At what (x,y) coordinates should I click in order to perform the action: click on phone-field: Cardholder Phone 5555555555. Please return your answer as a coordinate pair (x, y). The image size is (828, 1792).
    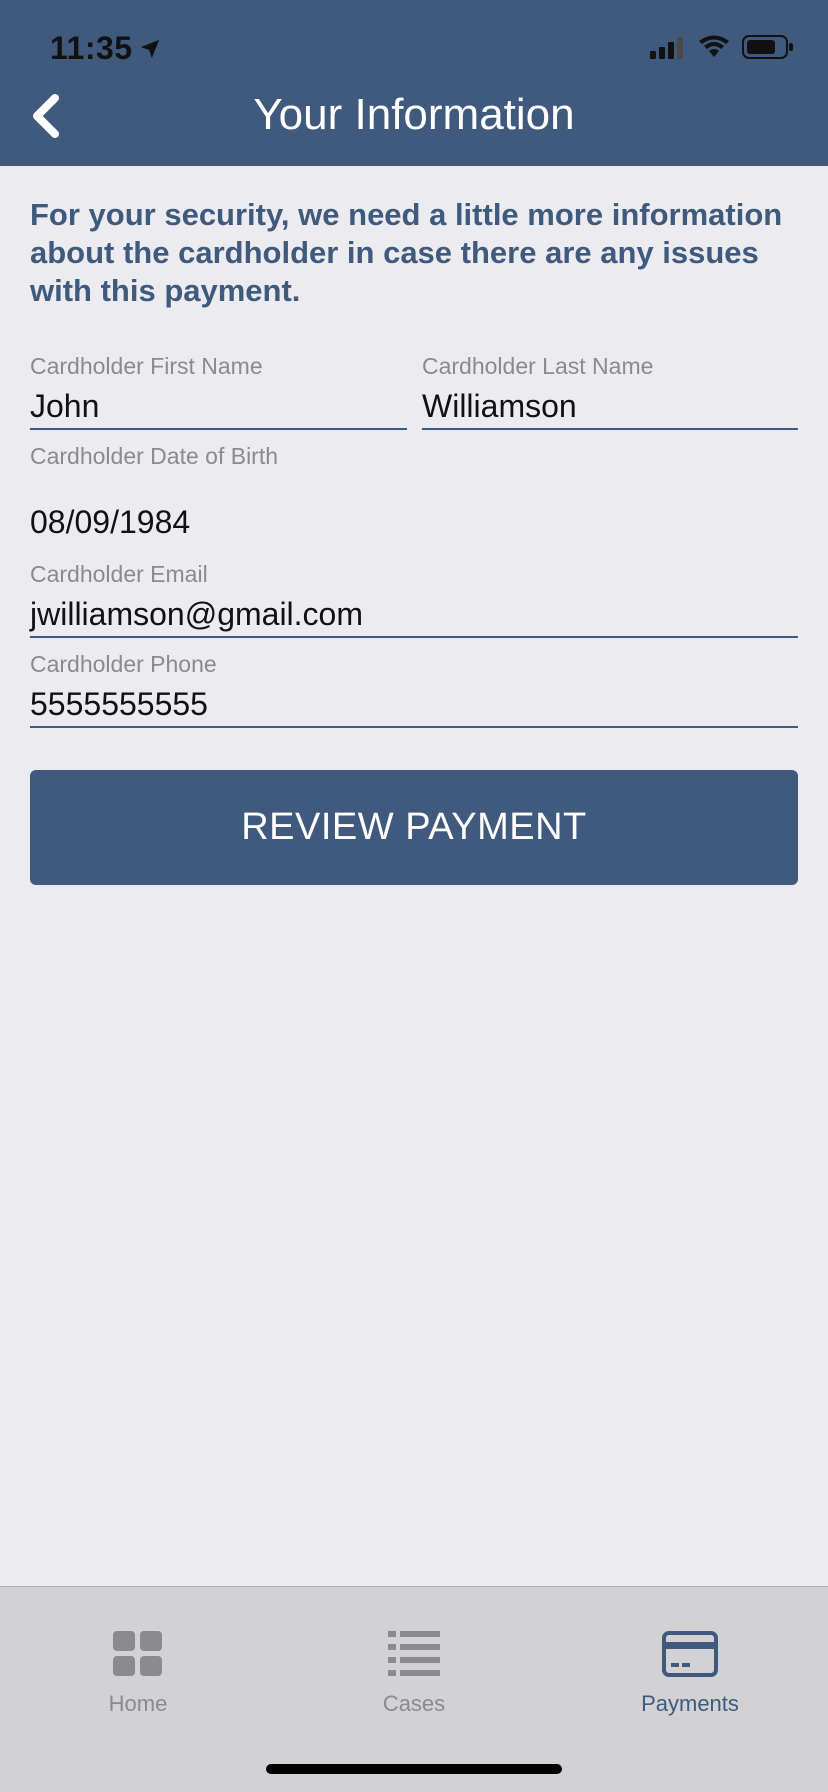
    Looking at the image, I should click on (414, 689).